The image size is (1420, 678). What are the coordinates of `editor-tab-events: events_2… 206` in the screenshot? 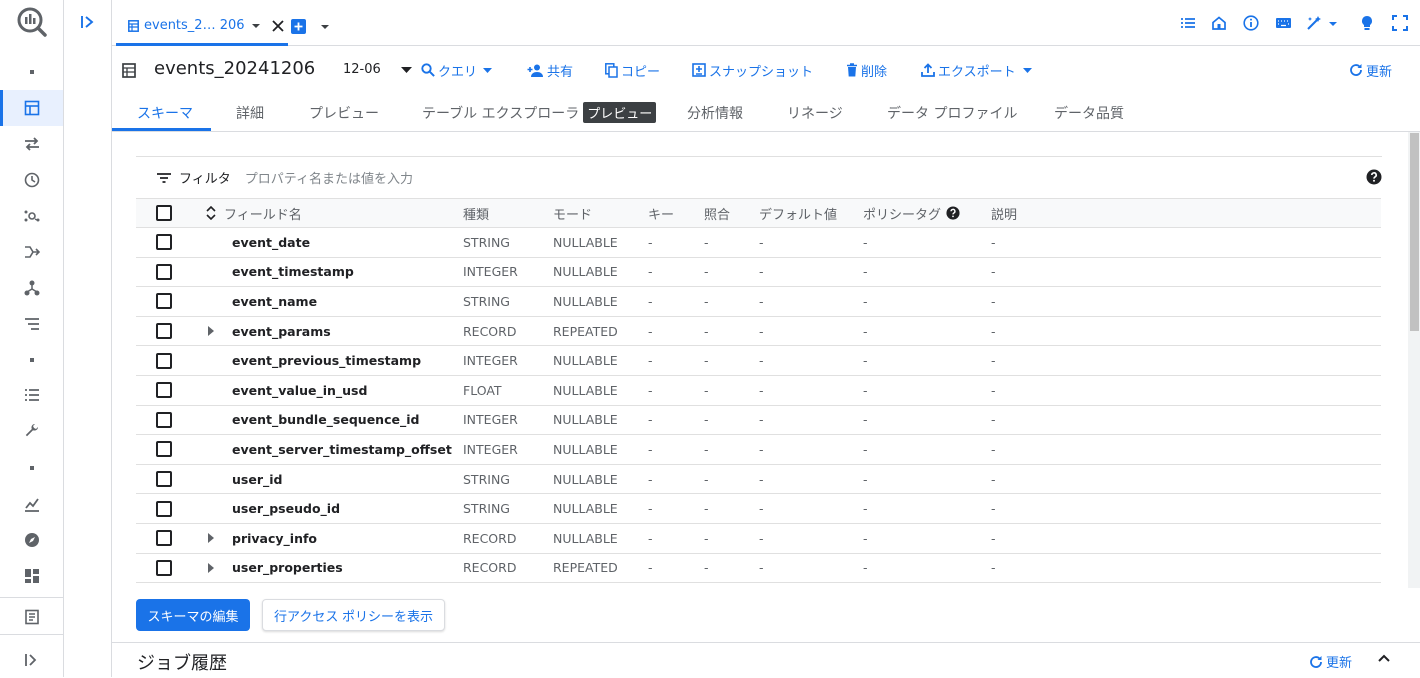 It's located at (202, 27).